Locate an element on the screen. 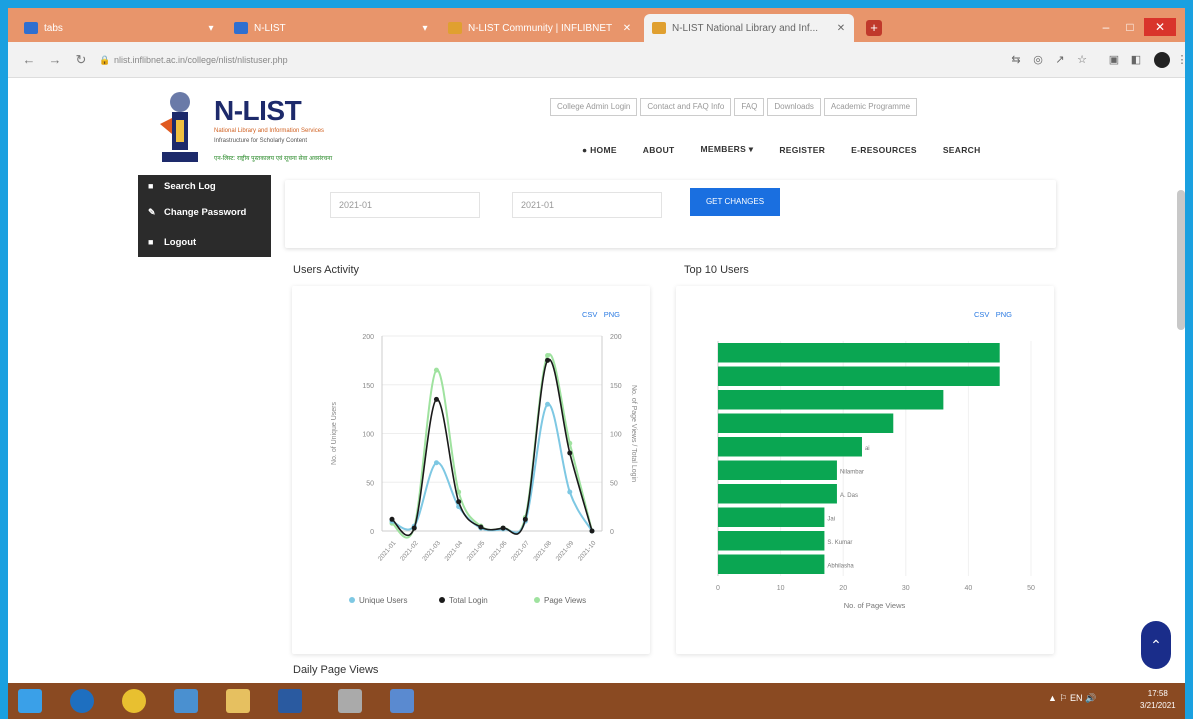  browser-tab-active: N-LIST National Library and Inf... ✕ is located at coordinates (749, 28).